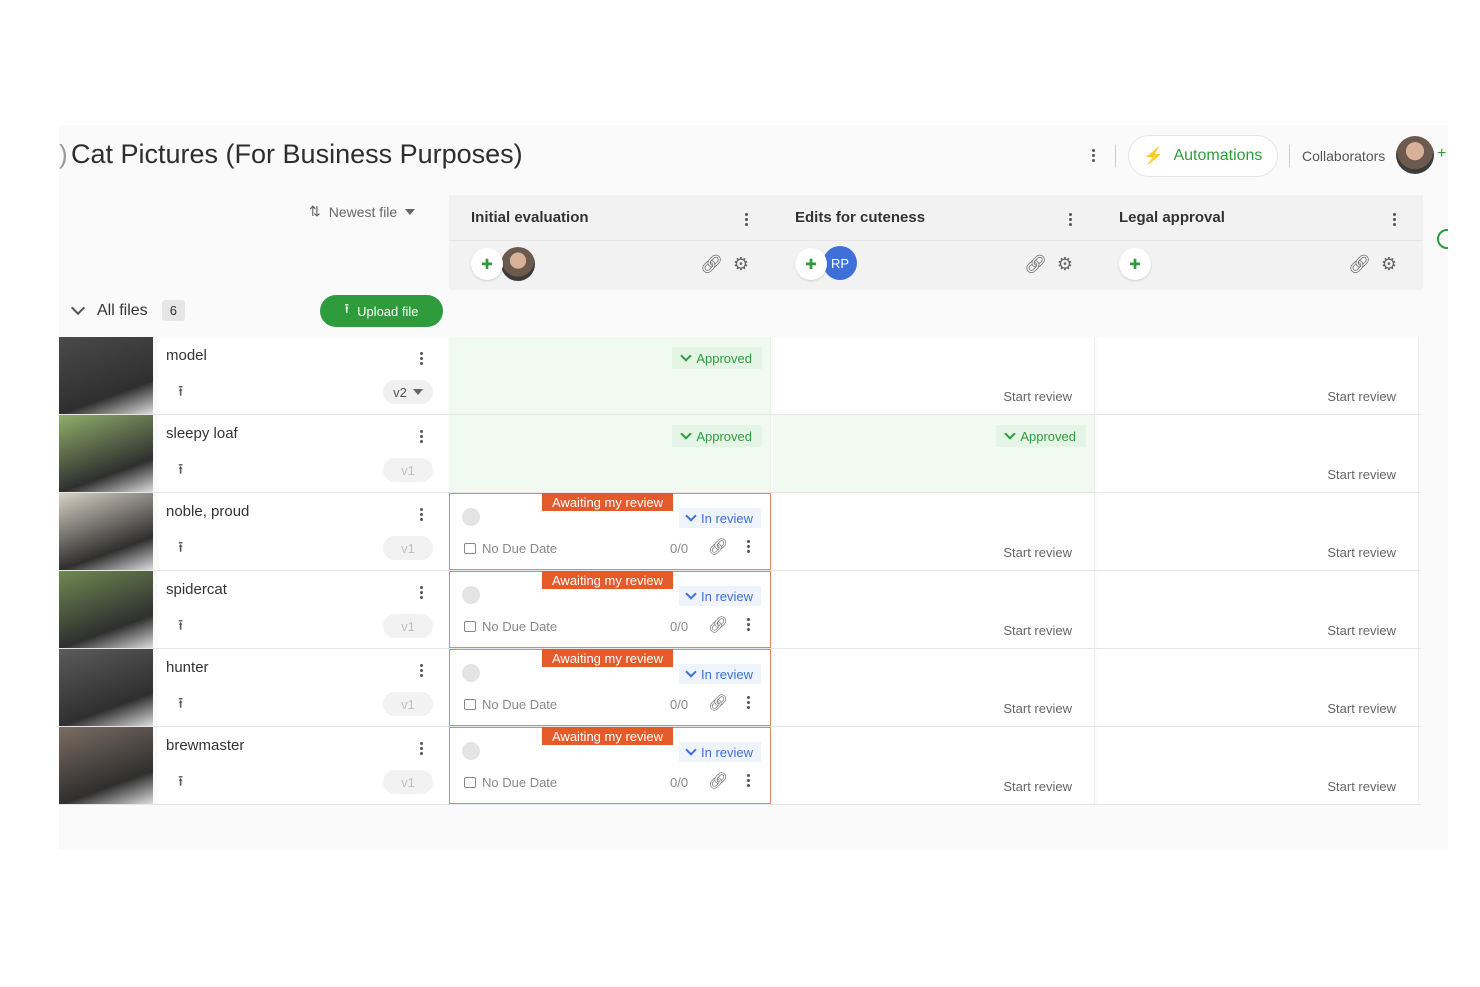  What do you see at coordinates (1415, 155) in the screenshot?
I see `collaborator-avatar` at bounding box center [1415, 155].